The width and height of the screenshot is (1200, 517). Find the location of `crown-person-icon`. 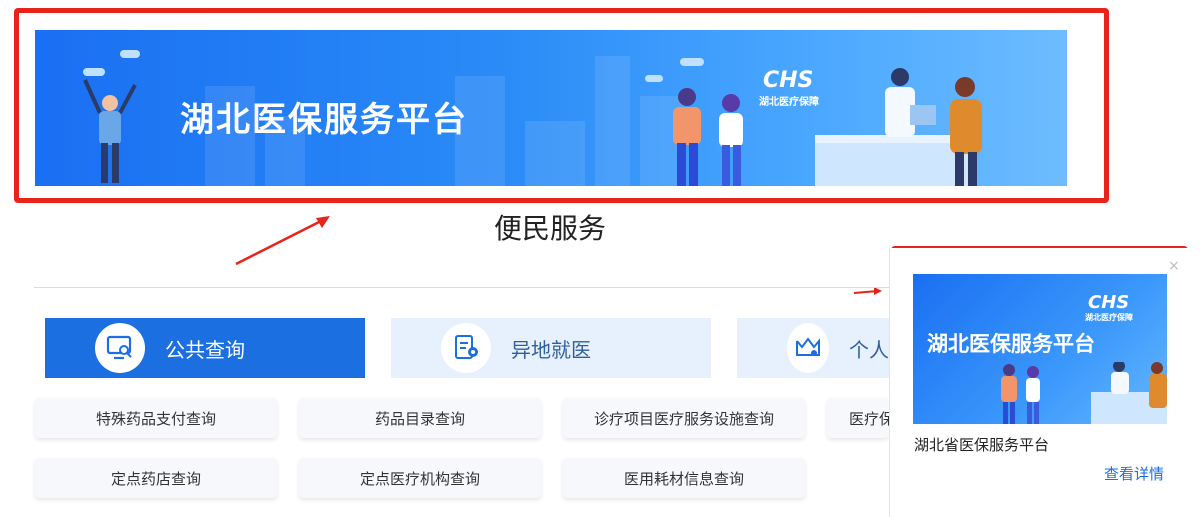

crown-person-icon is located at coordinates (808, 348).